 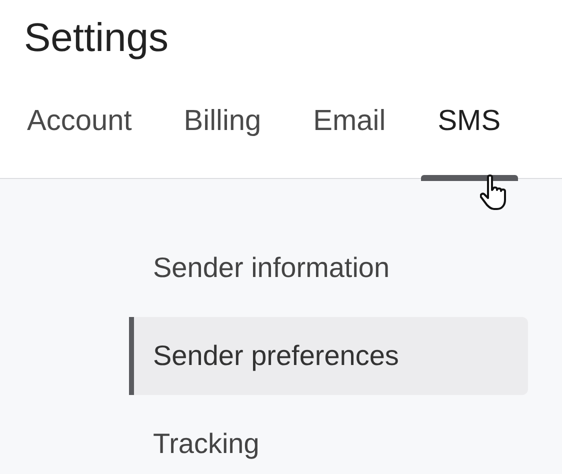 What do you see at coordinates (96, 38) in the screenshot?
I see `page-title: Settings` at bounding box center [96, 38].